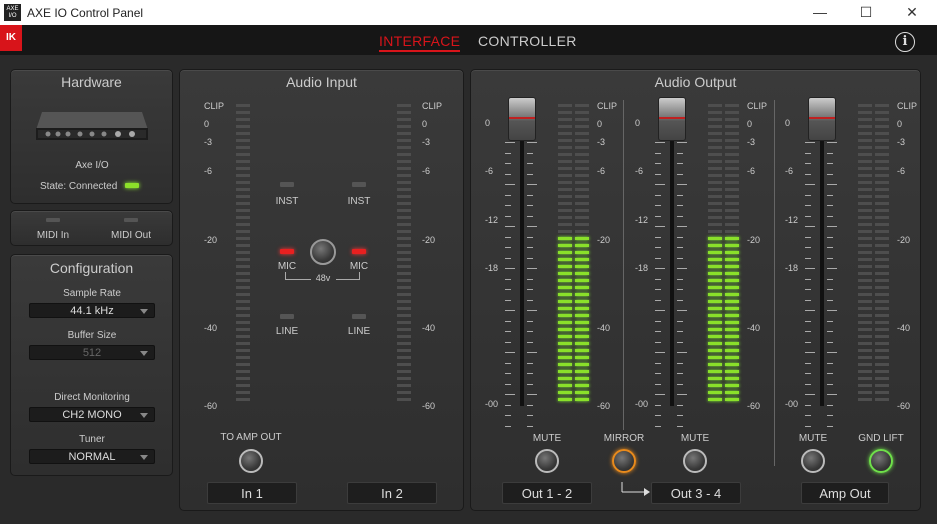 This screenshot has height=524, width=937. Describe the element at coordinates (92, 310) in the screenshot. I see `sample-rate-select: 44.1 kHz` at that location.